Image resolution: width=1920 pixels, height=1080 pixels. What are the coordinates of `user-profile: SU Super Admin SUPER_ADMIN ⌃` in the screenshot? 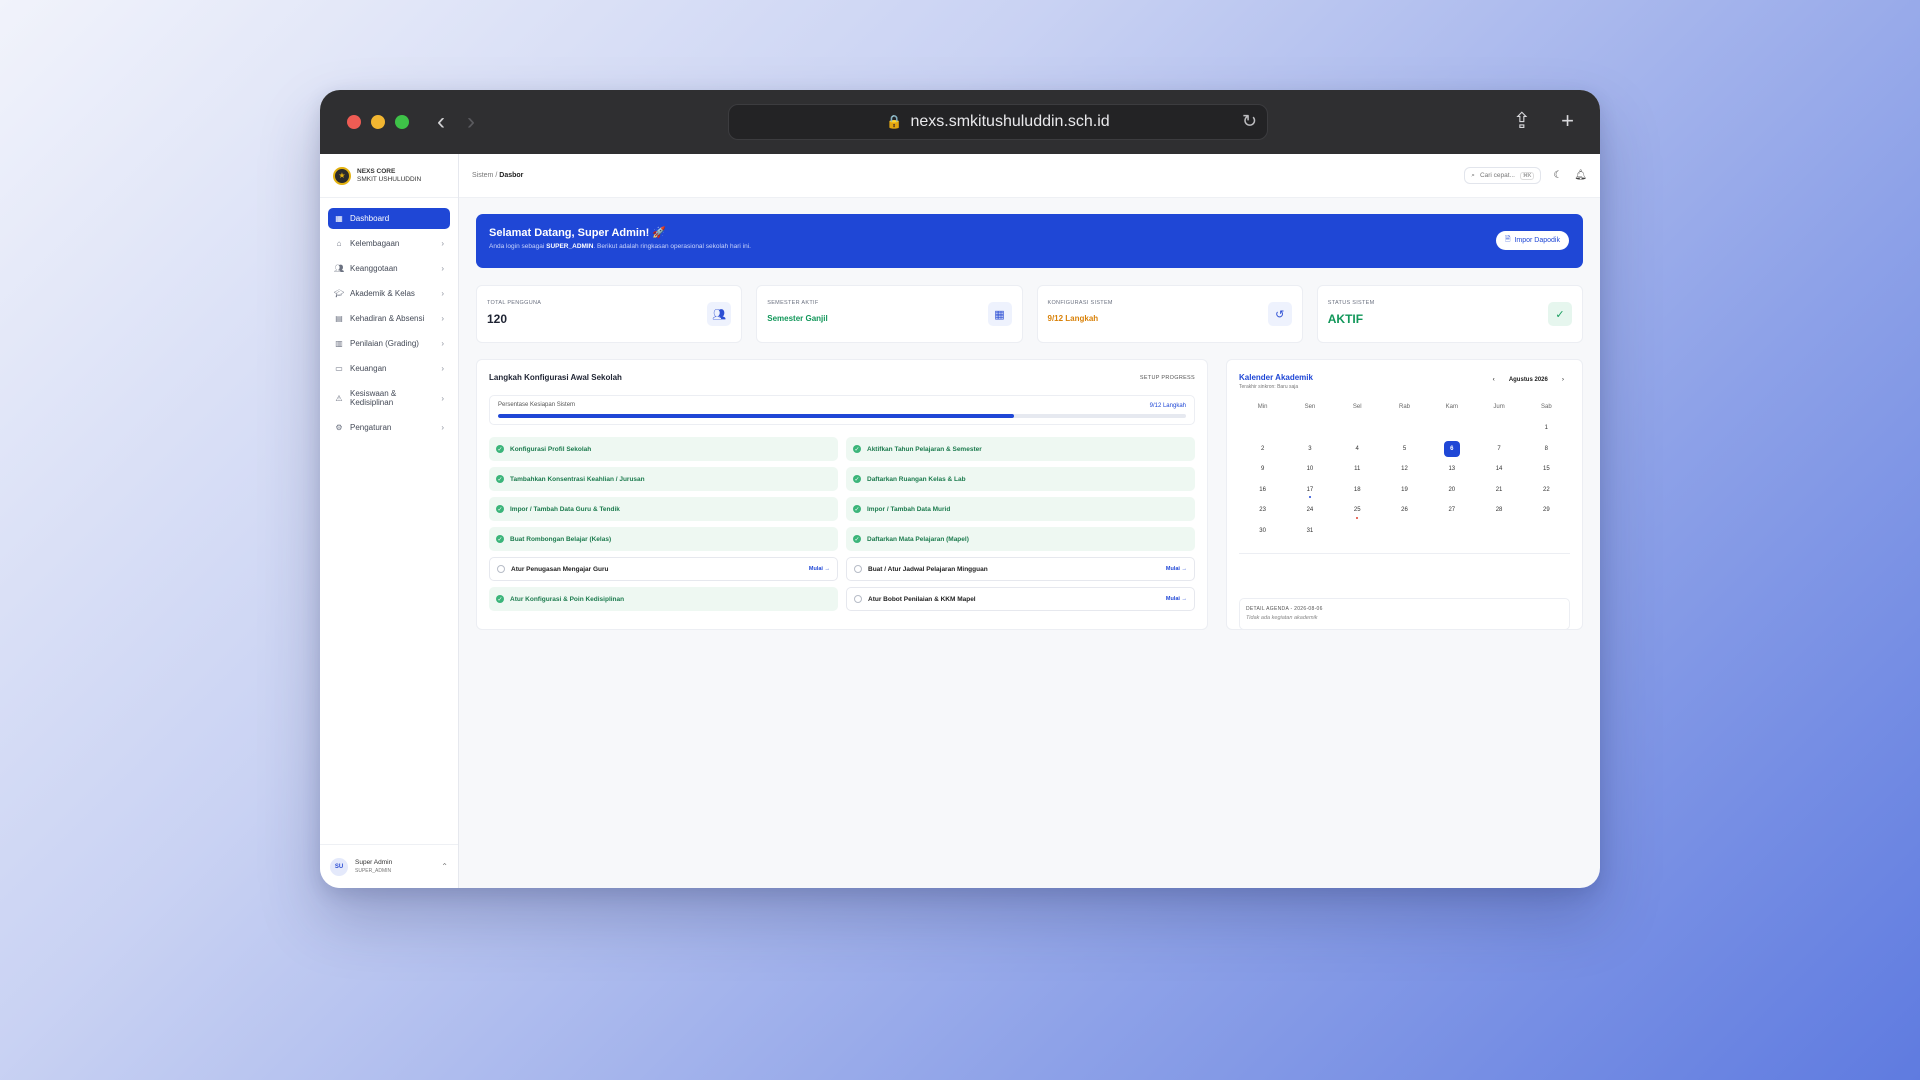 It's located at (389, 866).